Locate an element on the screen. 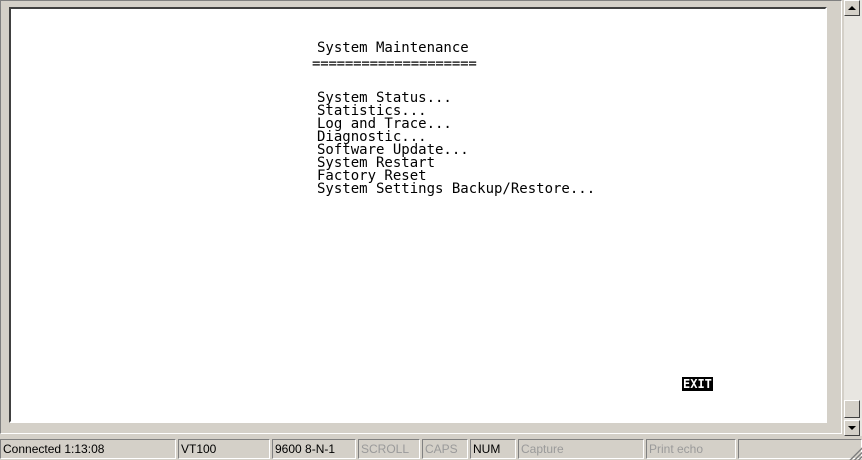  resize-grip-icon is located at coordinates (855, 453).